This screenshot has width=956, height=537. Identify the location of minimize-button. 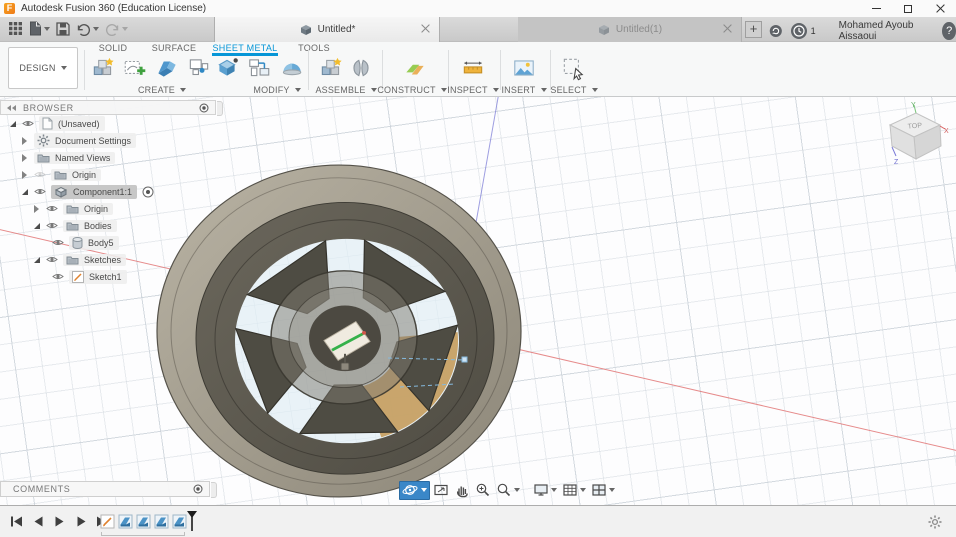
(876, 8).